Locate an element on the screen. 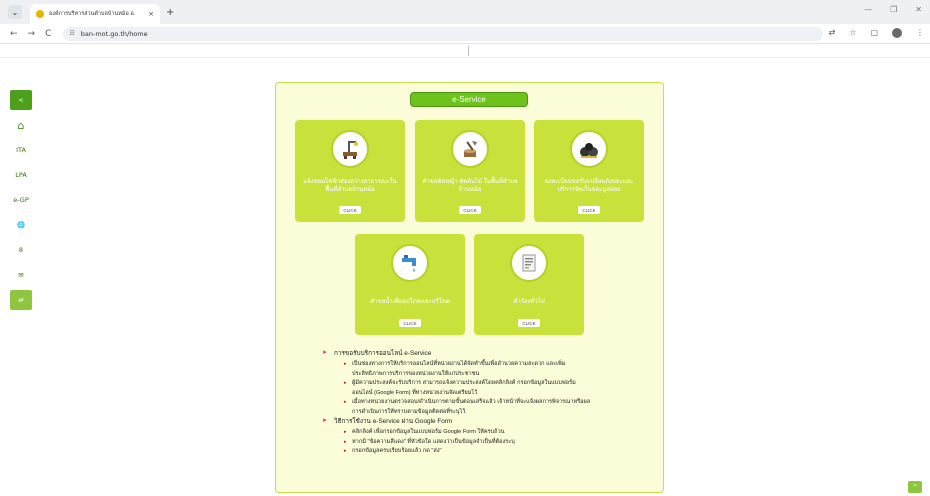 The width and height of the screenshot is (930, 496). axe-stump-icon is located at coordinates (470, 149).